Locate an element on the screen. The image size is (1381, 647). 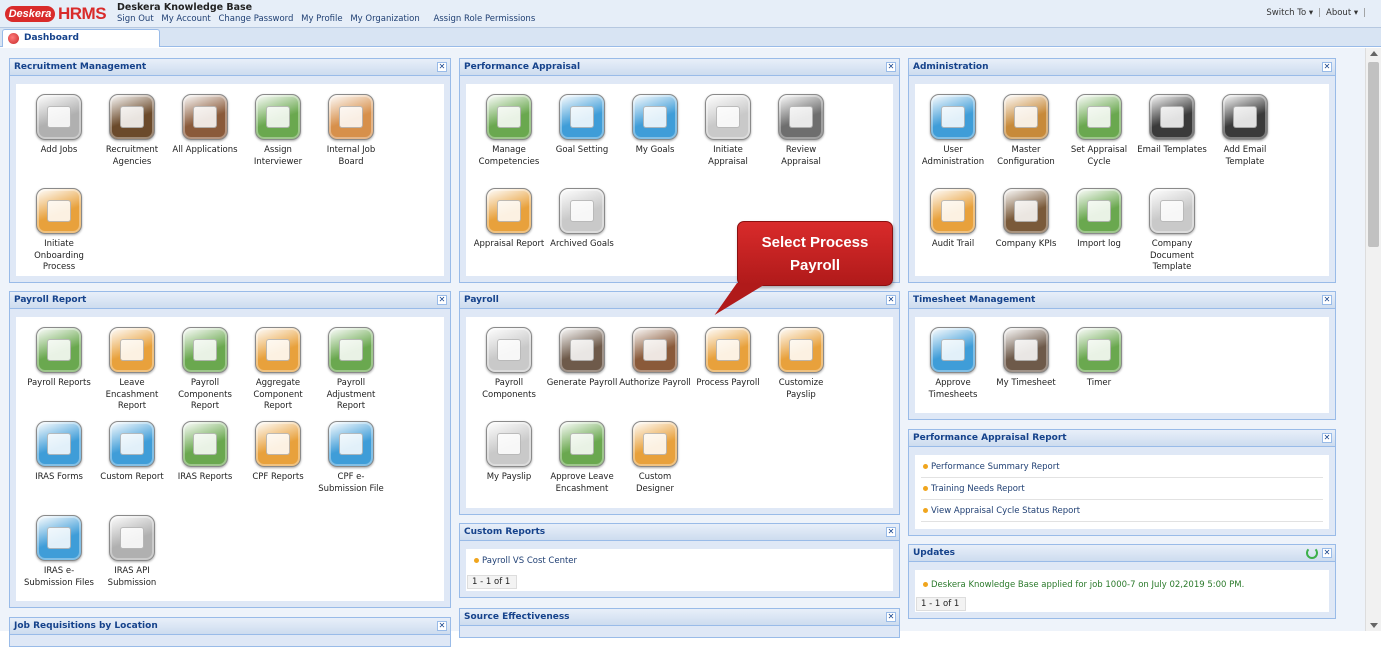
performance-summary-report-link: Performance Summary Report is located at coordinates (1122, 467).